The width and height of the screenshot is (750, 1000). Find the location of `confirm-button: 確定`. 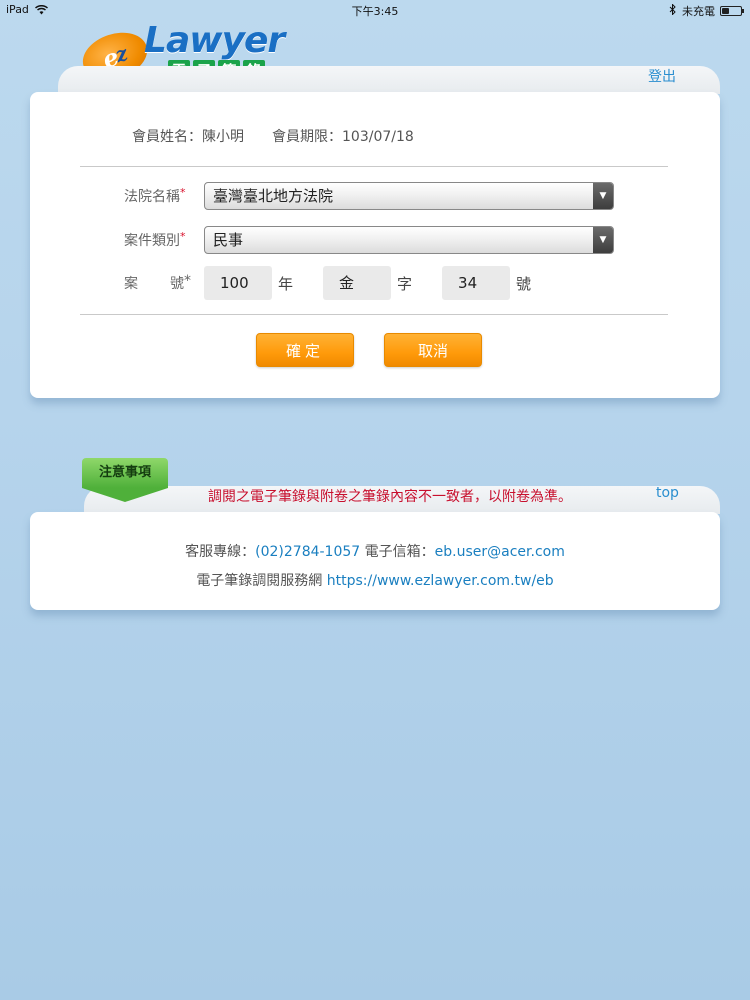

confirm-button: 確定 is located at coordinates (305, 350).